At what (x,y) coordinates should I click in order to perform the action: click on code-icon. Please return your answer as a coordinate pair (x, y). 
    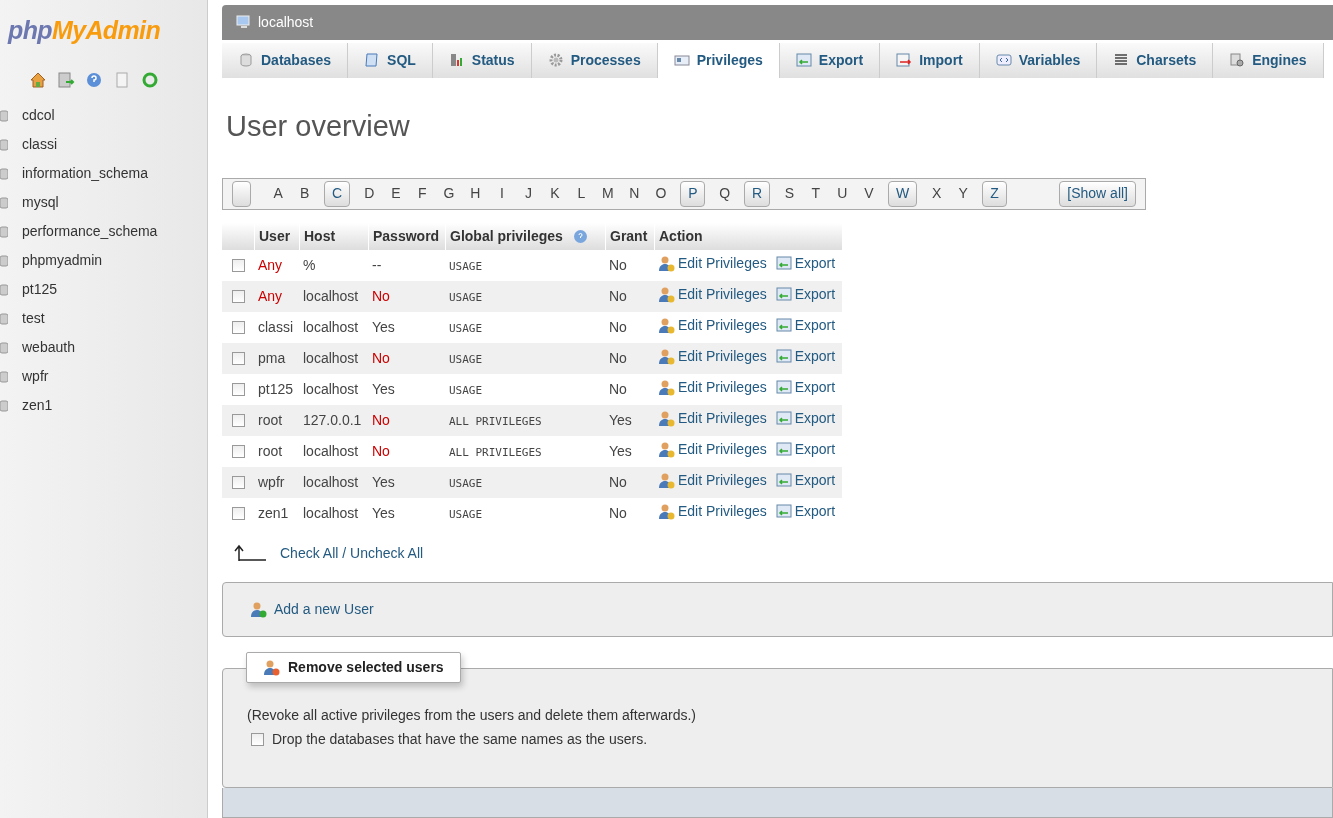
    Looking at the image, I should click on (1003, 60).